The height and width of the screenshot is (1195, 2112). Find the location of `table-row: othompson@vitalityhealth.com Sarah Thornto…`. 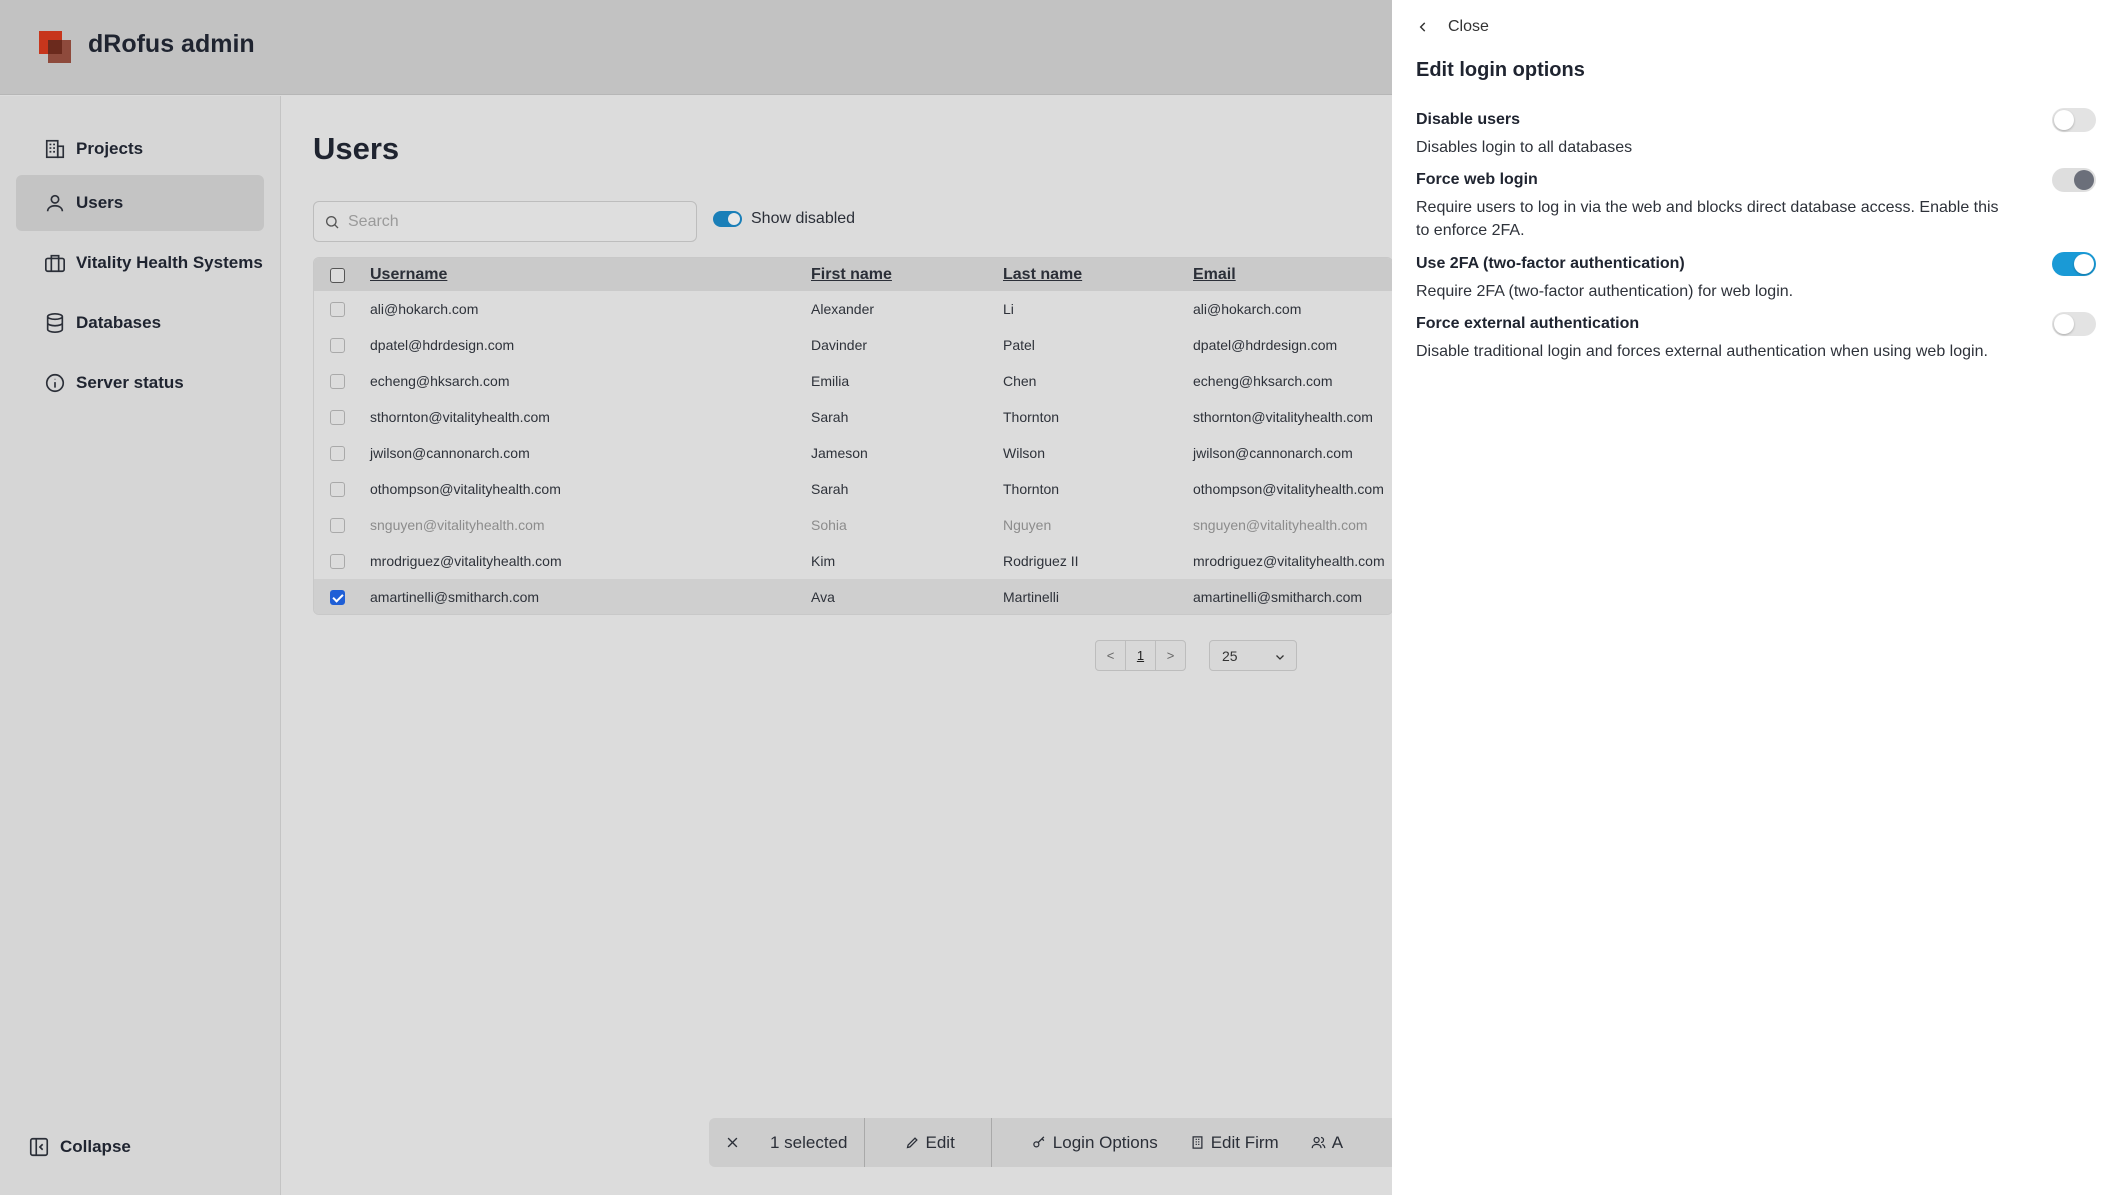

table-row: othompson@vitalityhealth.com Sarah Thornto… is located at coordinates (853, 489).